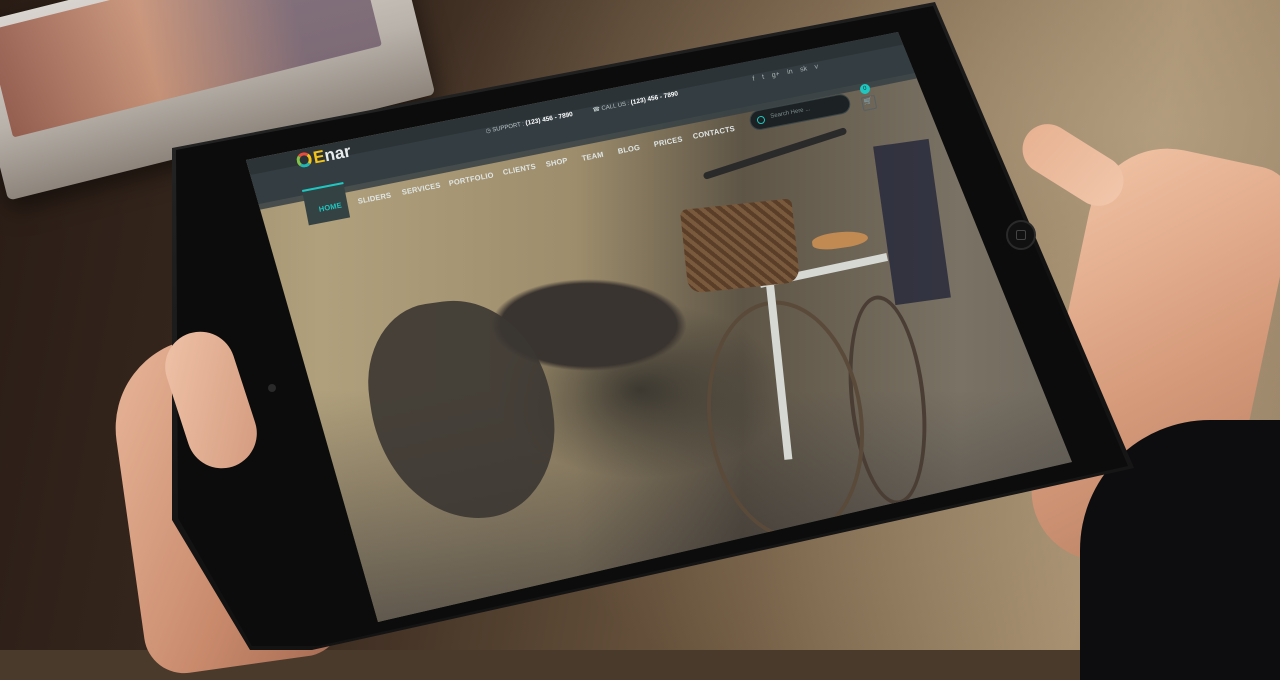  What do you see at coordinates (330, 207) in the screenshot?
I see `nav-home: HOME` at bounding box center [330, 207].